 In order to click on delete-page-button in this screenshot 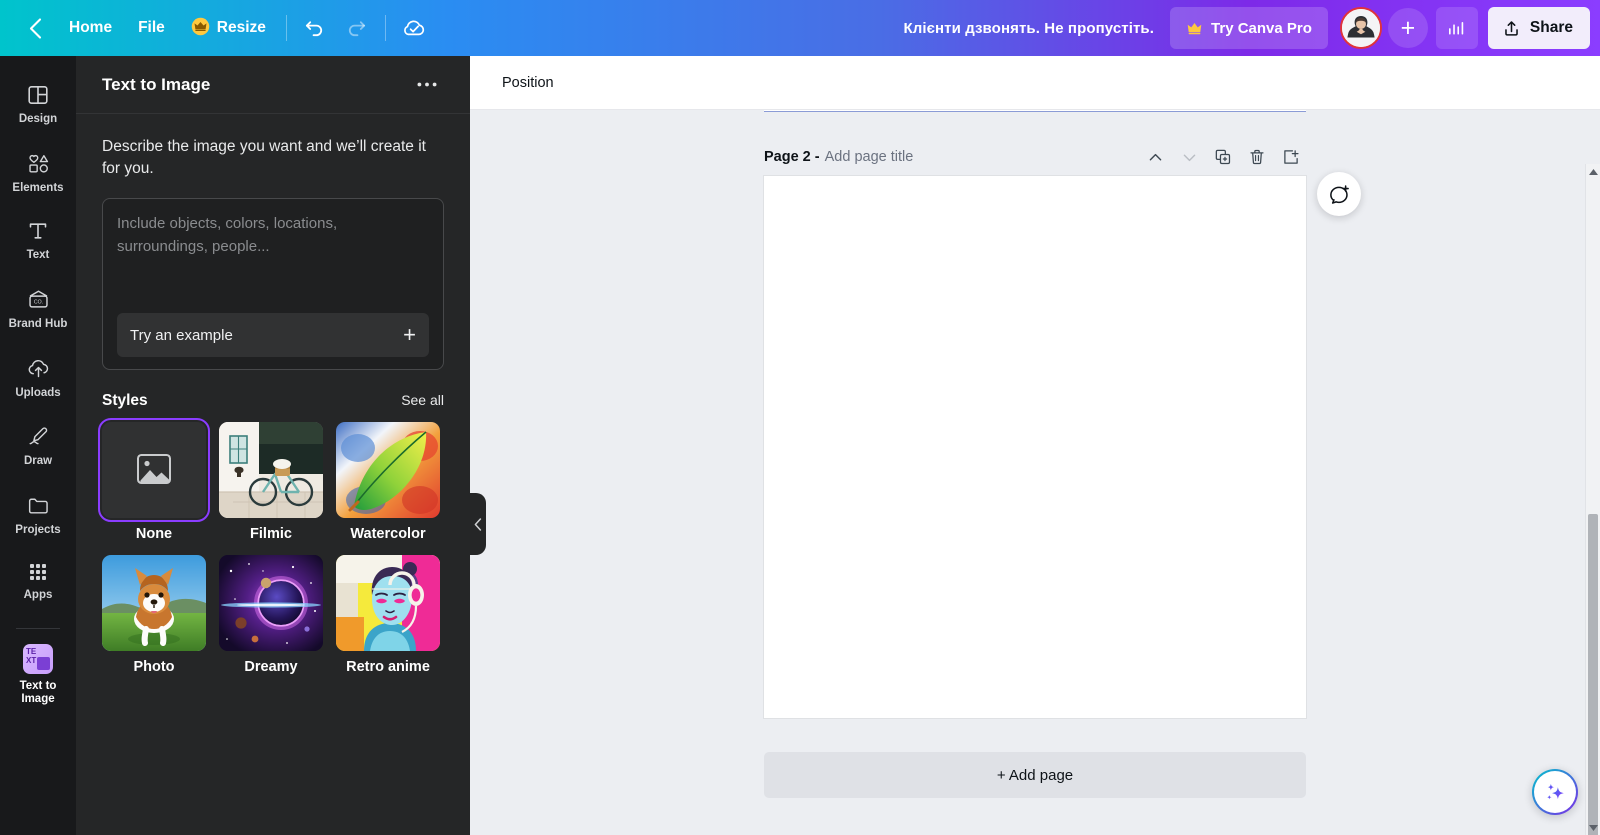, I will do `click(1257, 157)`.